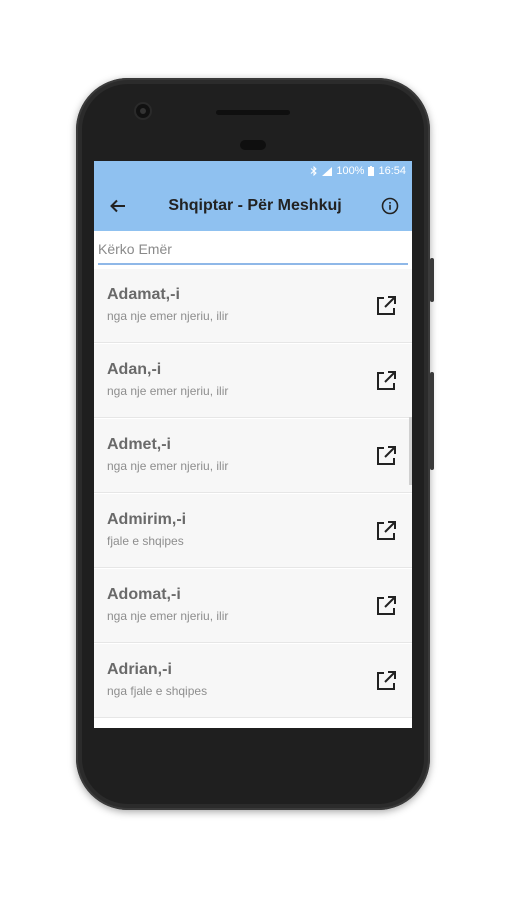  I want to click on scrollbar, so click(410, 451).